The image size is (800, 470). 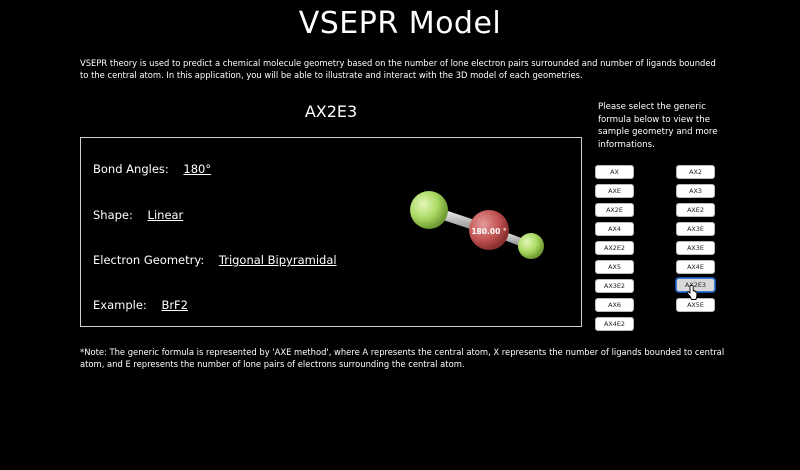 I want to click on shape-row: Shape: Linear, so click(x=138, y=215).